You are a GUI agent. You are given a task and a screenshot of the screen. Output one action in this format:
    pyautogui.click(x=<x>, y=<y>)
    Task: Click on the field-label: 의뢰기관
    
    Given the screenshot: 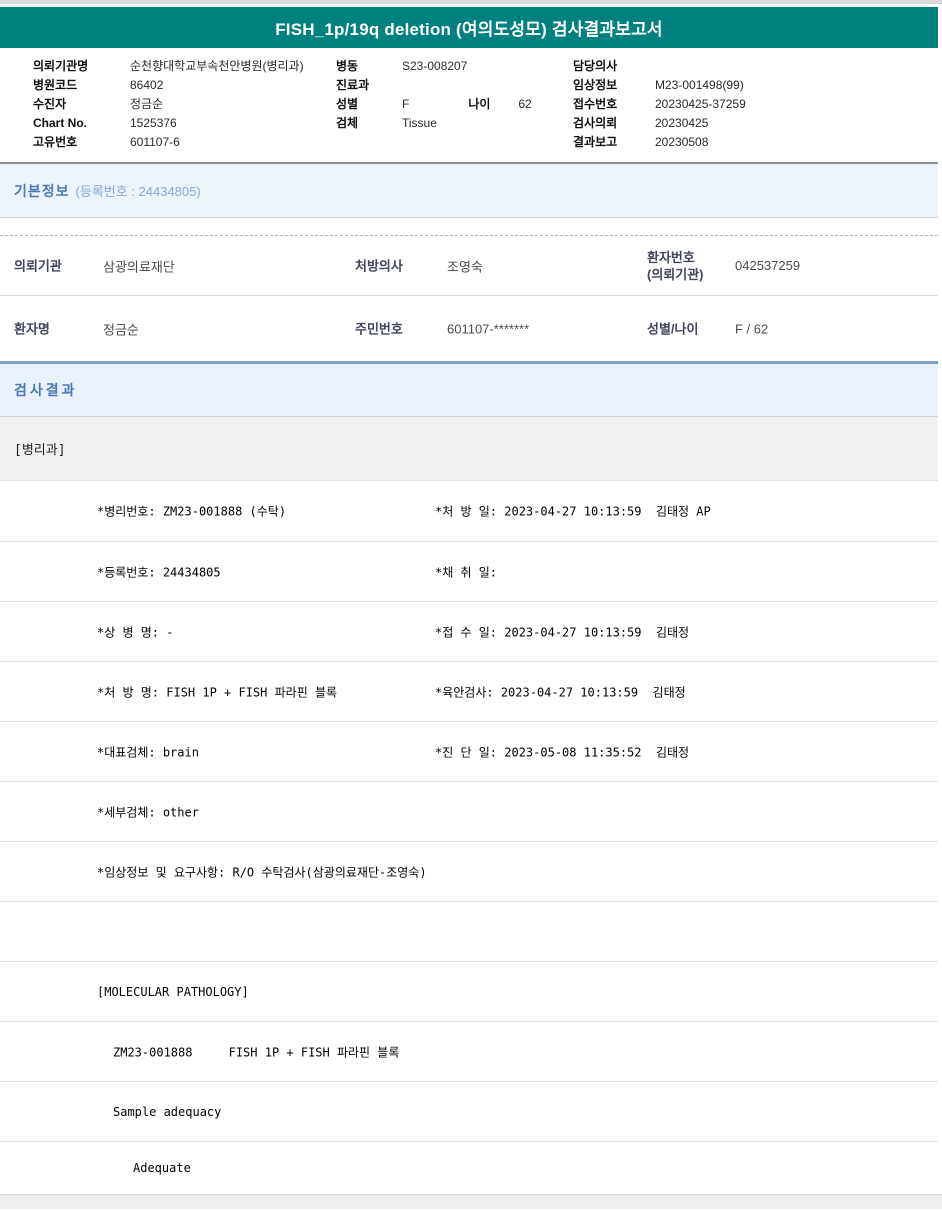 What is the action you would take?
    pyautogui.click(x=38, y=265)
    